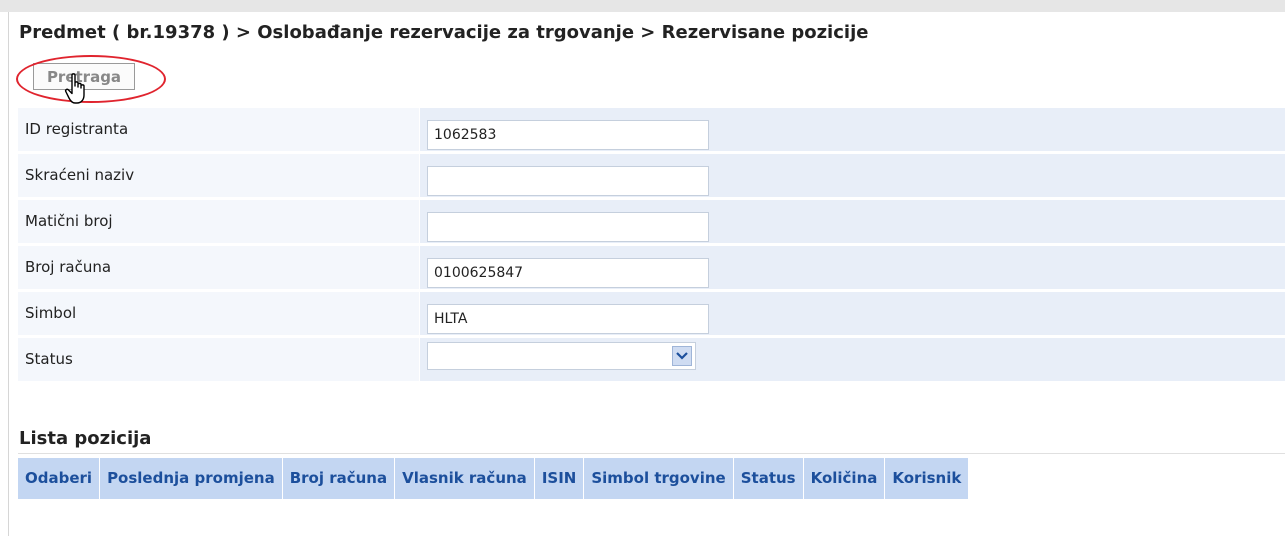 Image resolution: width=1285 pixels, height=536 pixels. I want to click on column-header-odaberi: Odaberi, so click(59, 478).